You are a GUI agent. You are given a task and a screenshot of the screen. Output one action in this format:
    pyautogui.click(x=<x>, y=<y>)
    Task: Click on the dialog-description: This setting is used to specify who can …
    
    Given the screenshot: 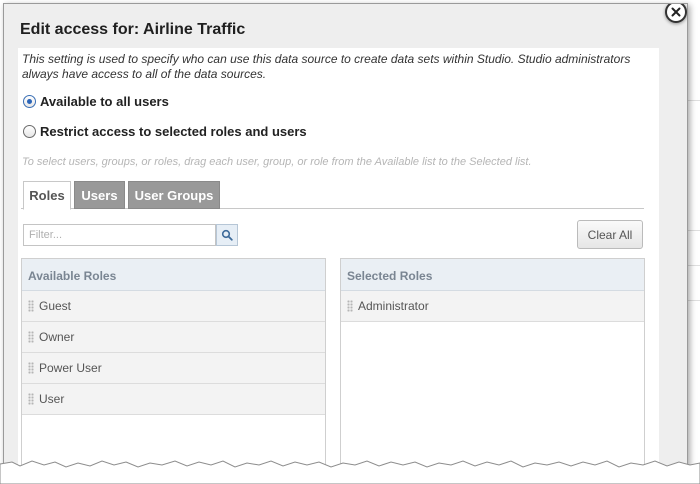 What is the action you would take?
    pyautogui.click(x=326, y=66)
    